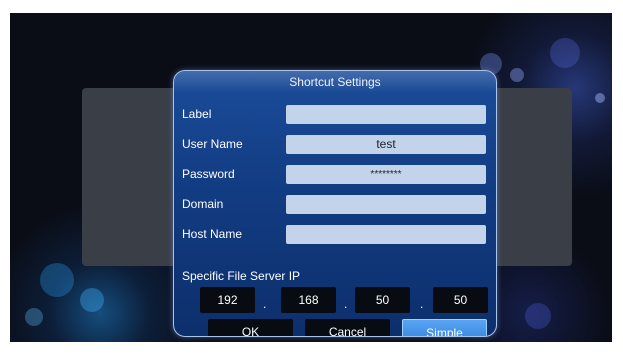 This screenshot has height=356, width=623. Describe the element at coordinates (308, 300) in the screenshot. I see `ip-octet-2: 168` at that location.